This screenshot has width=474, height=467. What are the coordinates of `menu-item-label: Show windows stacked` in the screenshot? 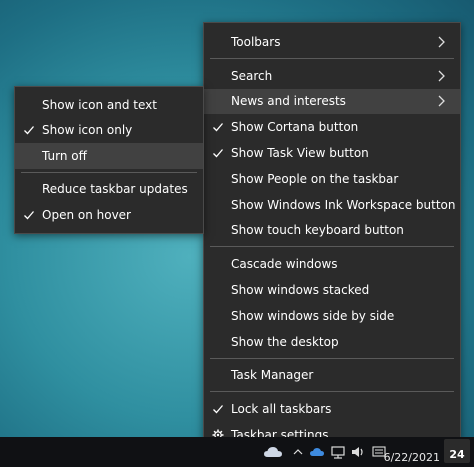 It's located at (300, 290).